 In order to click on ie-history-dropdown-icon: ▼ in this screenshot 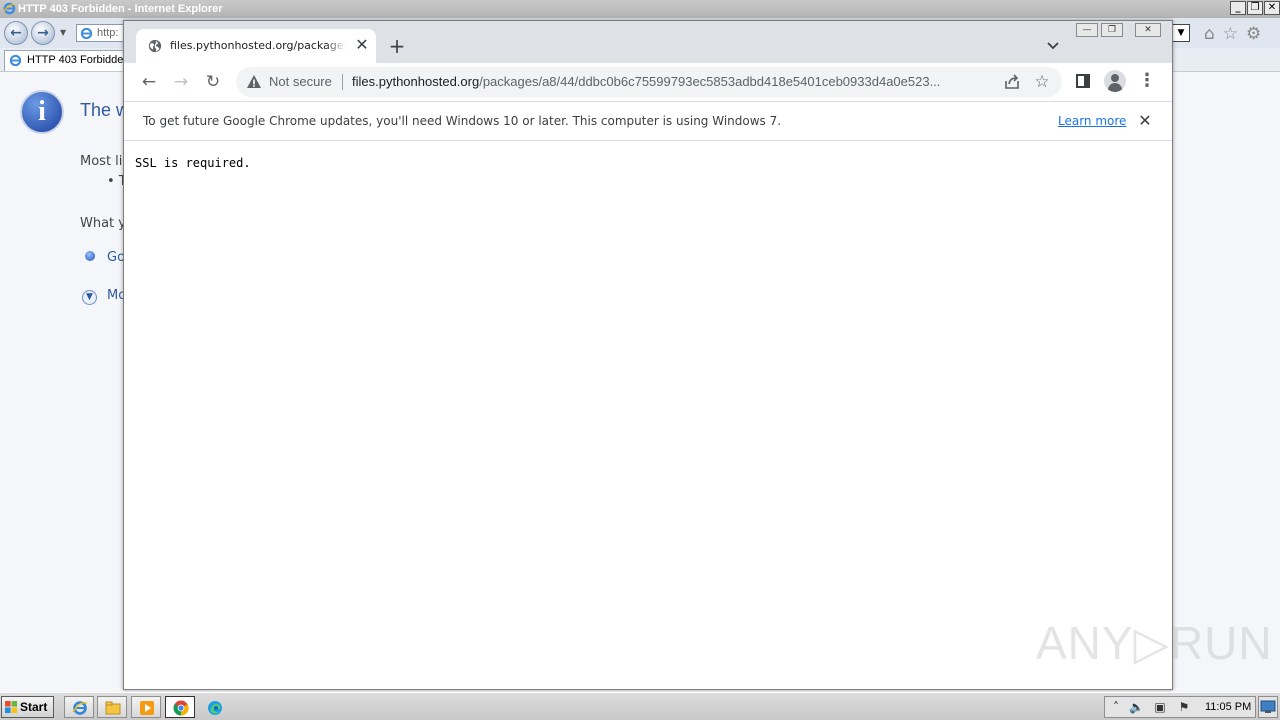, I will do `click(63, 32)`.